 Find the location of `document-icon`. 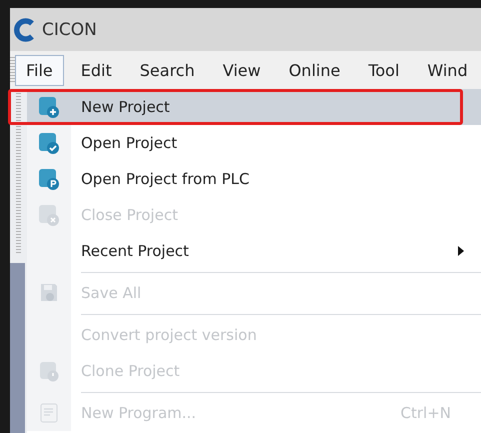

document-icon is located at coordinates (49, 413).